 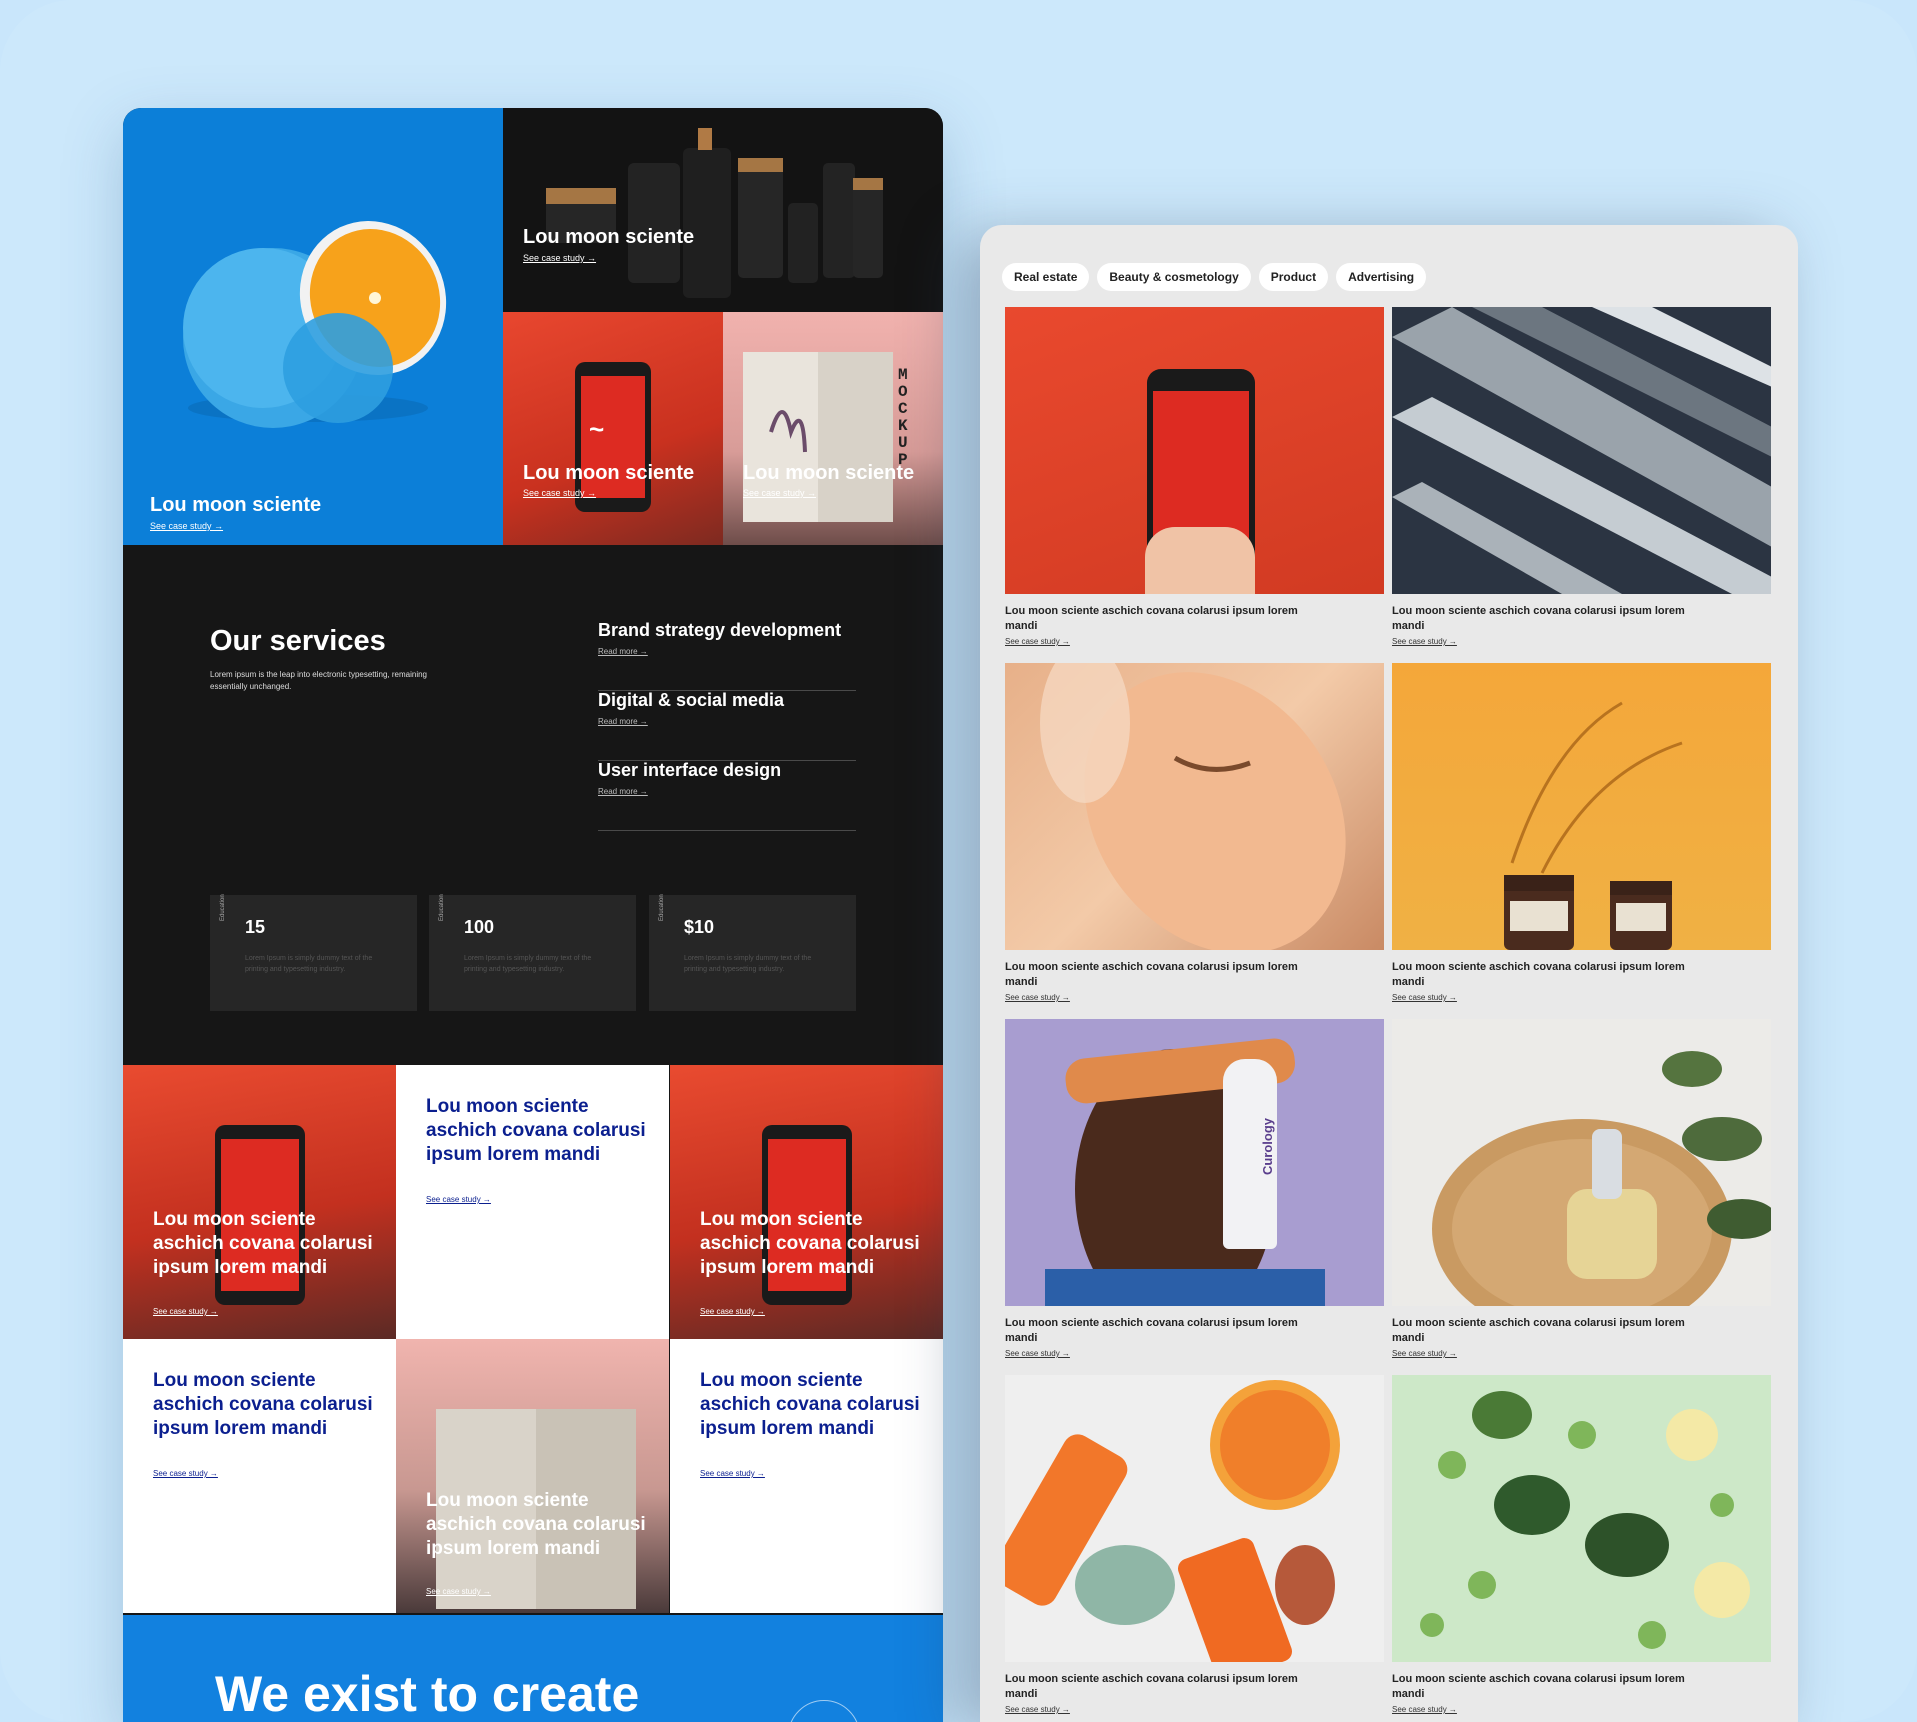 I want to click on hero-tile-phone: ~ Lou moon sciente See case study →, so click(x=613, y=428).